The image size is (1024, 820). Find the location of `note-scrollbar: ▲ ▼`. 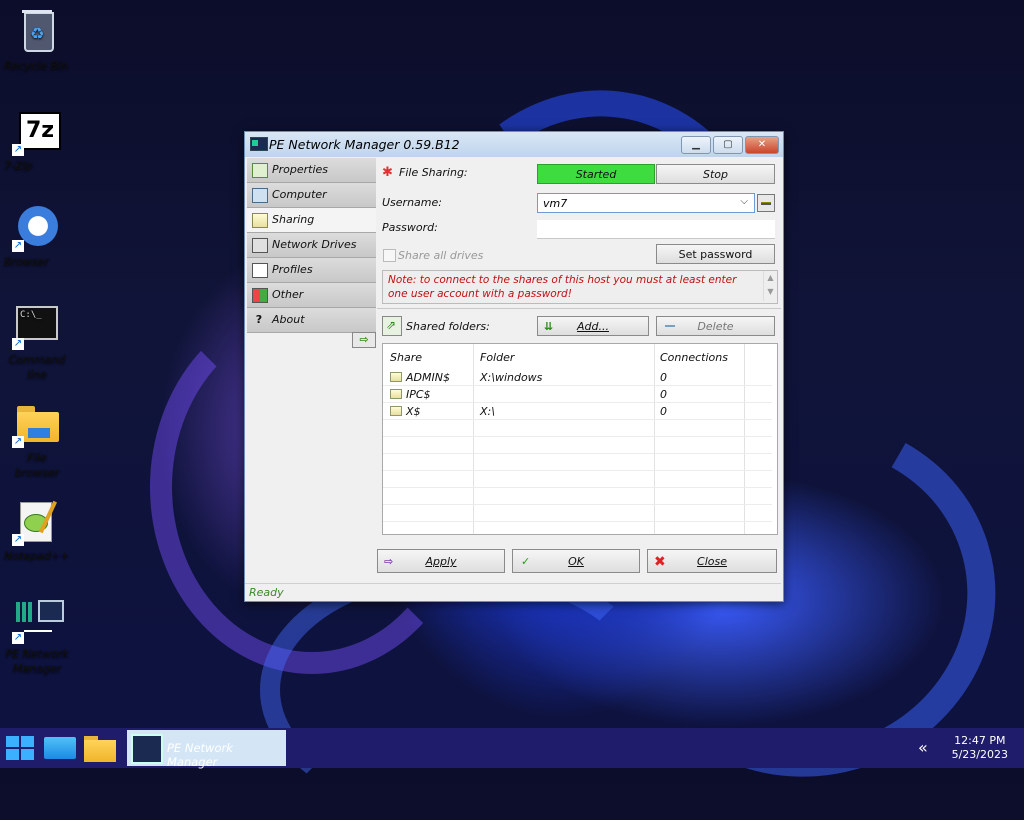

note-scrollbar: ▲ ▼ is located at coordinates (770, 286).